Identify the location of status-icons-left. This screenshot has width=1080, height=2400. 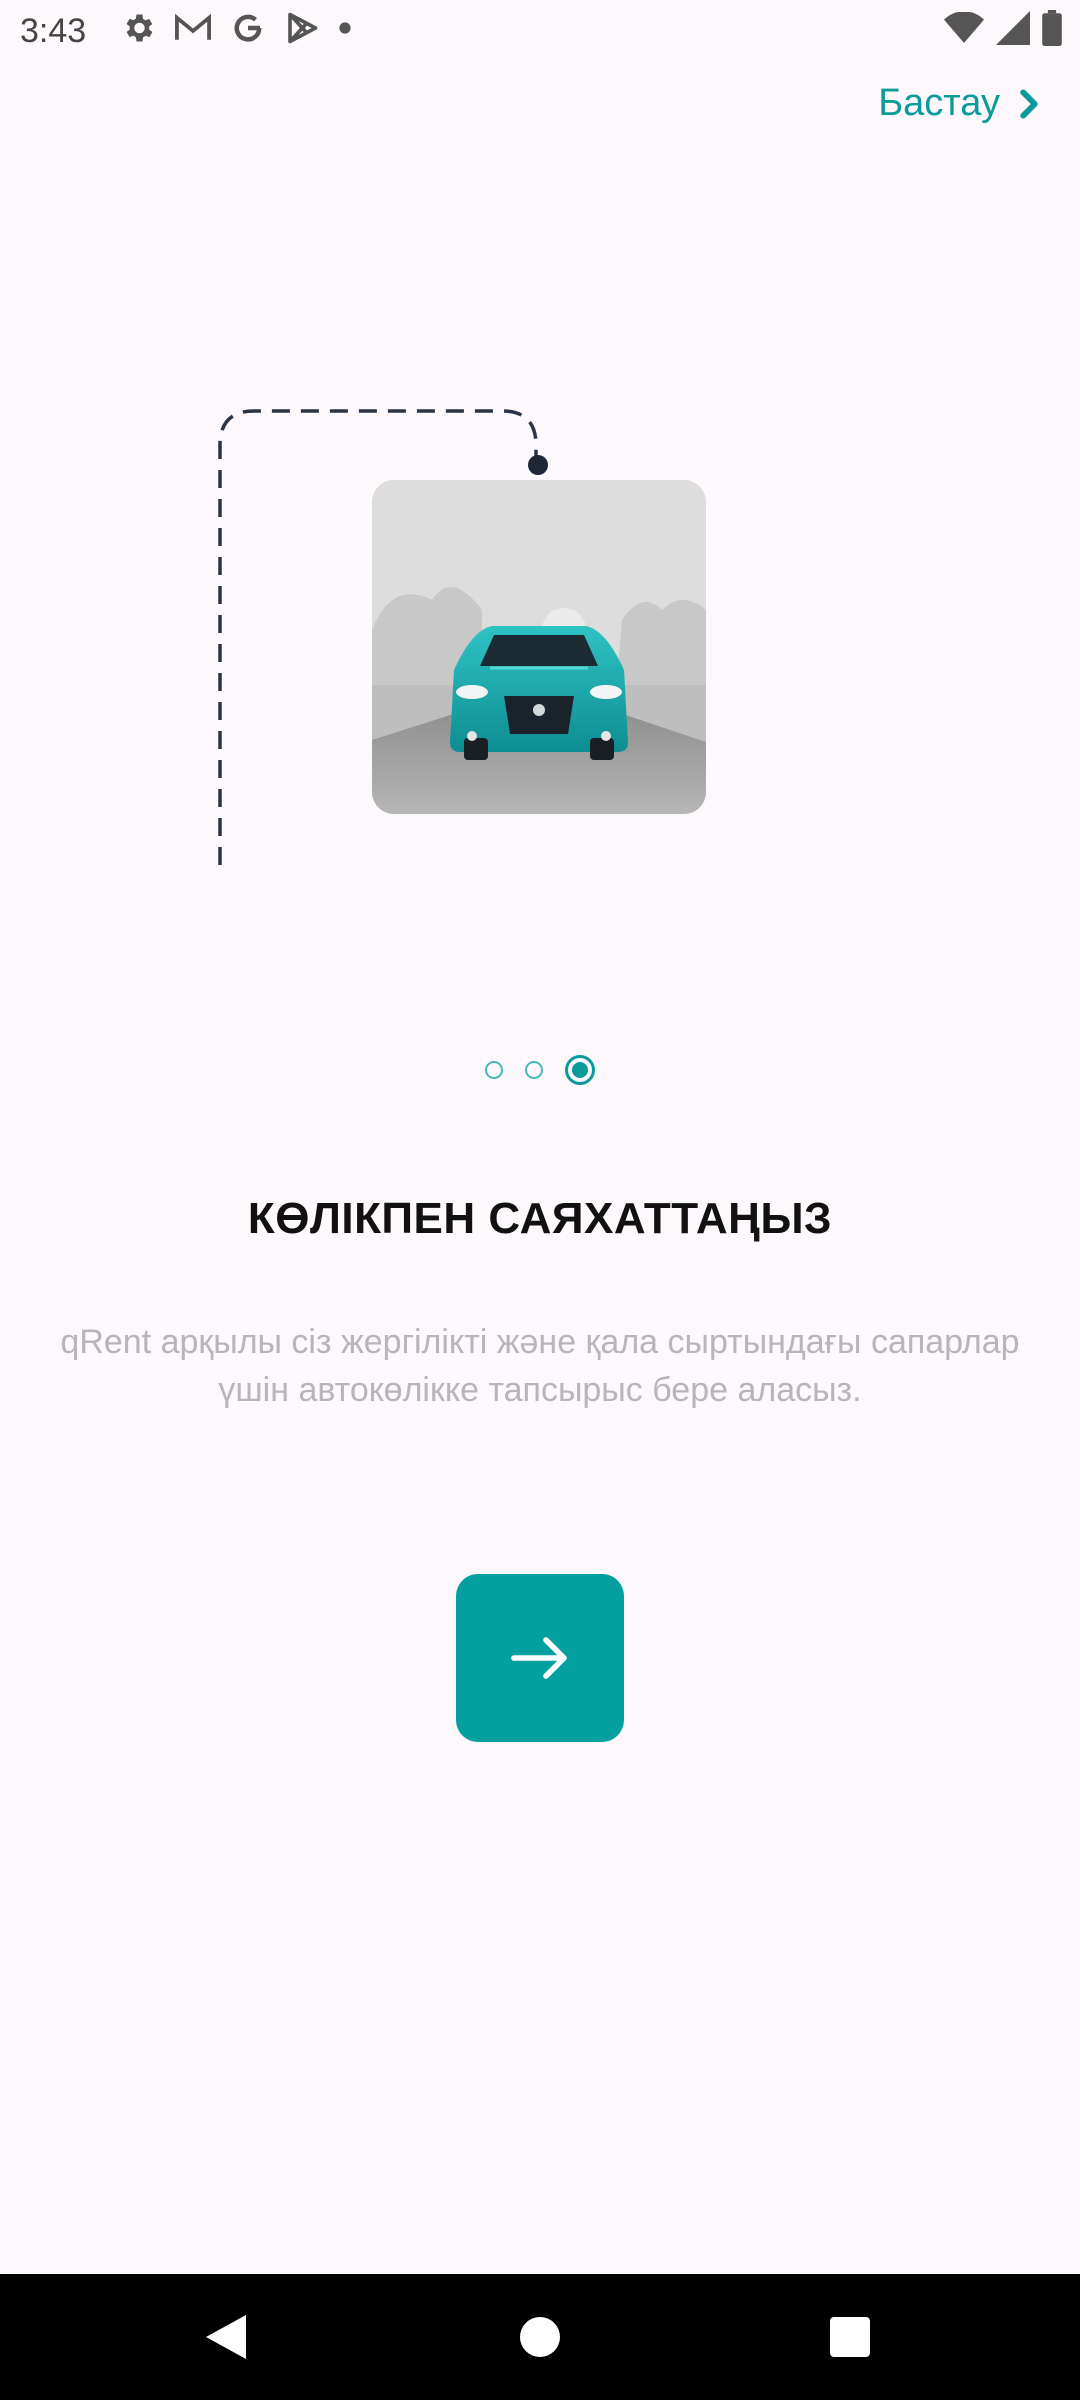
(236, 28).